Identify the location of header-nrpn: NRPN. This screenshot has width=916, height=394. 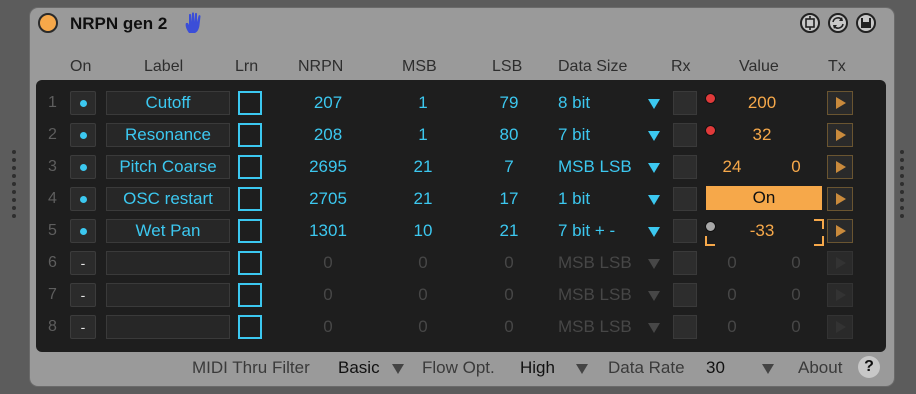
(321, 66).